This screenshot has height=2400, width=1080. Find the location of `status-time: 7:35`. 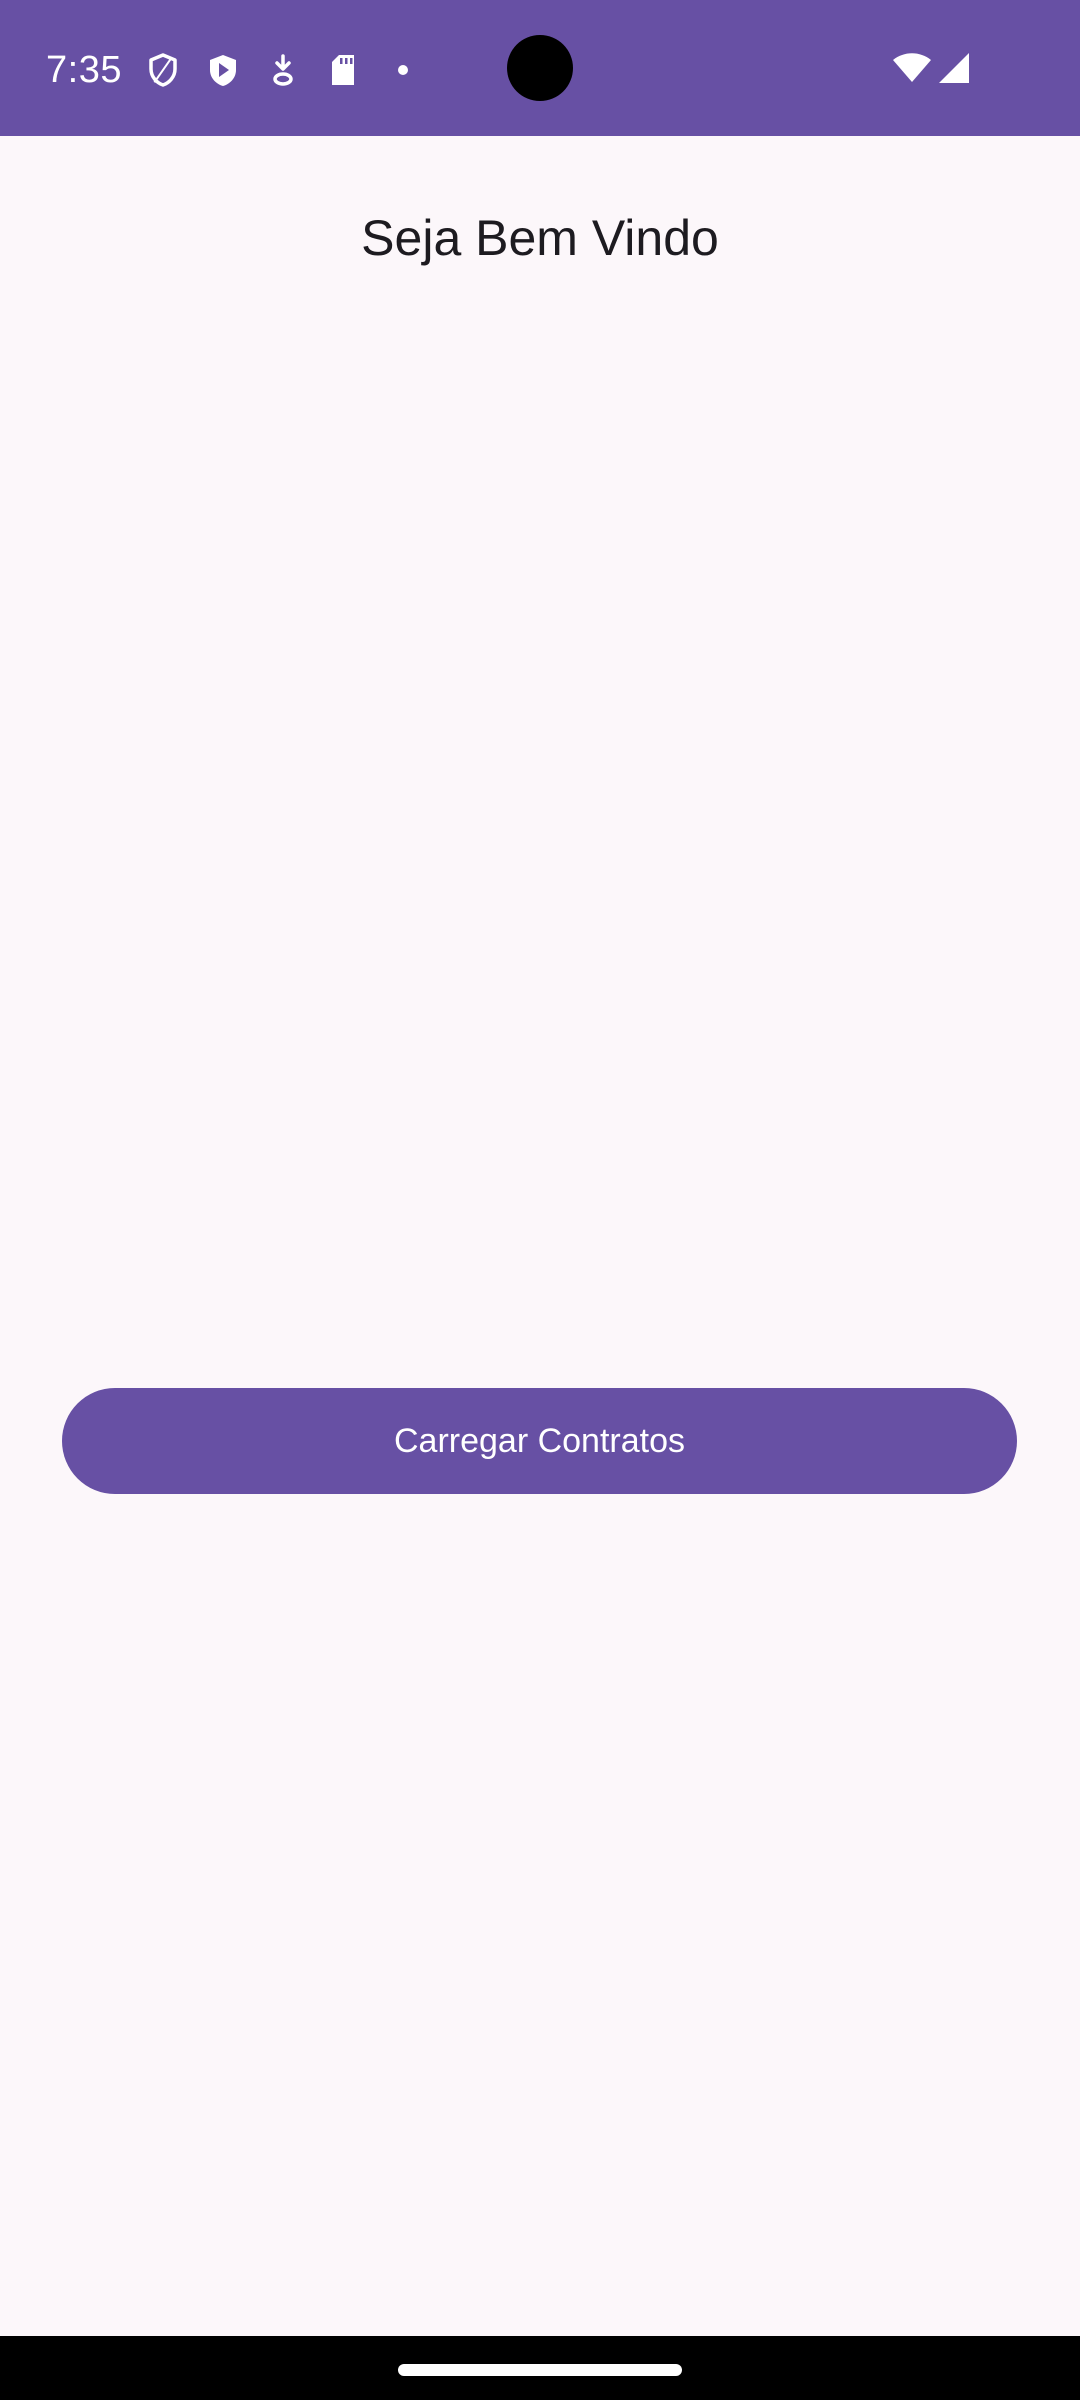

status-time: 7:35 is located at coordinates (84, 70).